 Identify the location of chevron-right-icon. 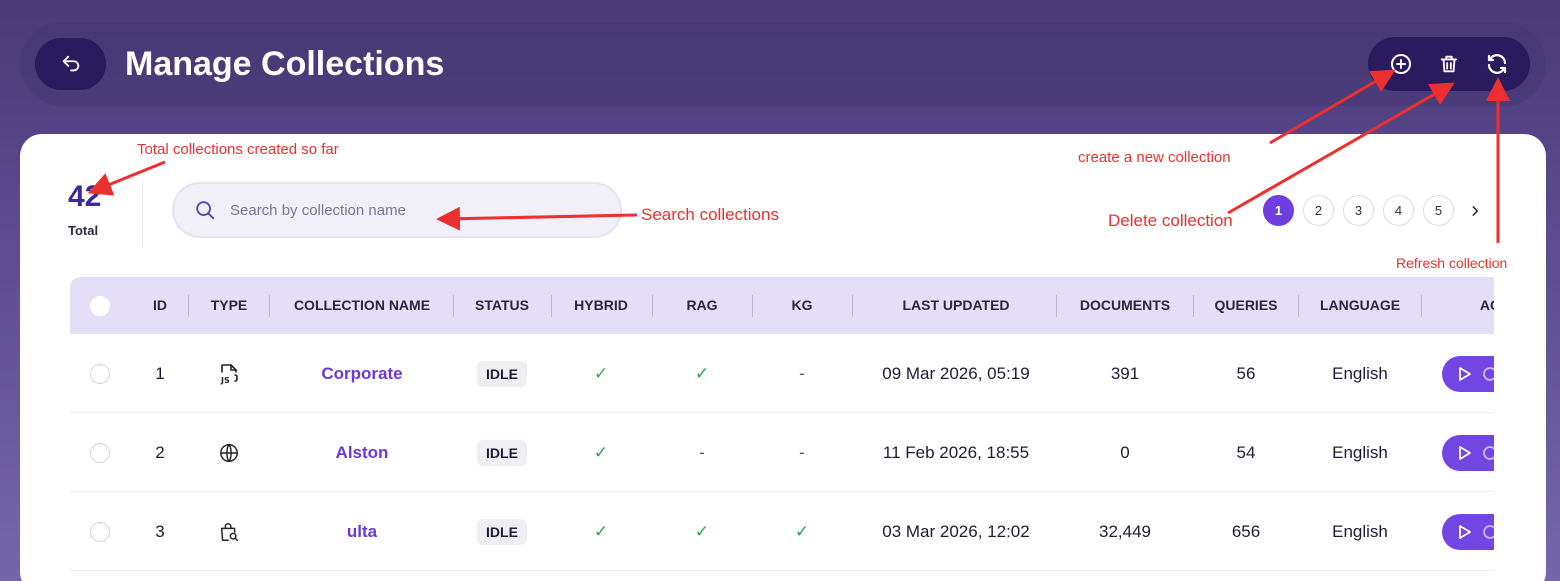
(1475, 210).